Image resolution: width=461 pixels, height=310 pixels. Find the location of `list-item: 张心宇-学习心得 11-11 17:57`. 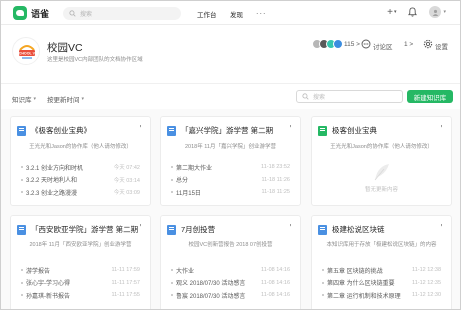

list-item: 张心宇-学习心得 11-11 17:57 is located at coordinates (80, 283).